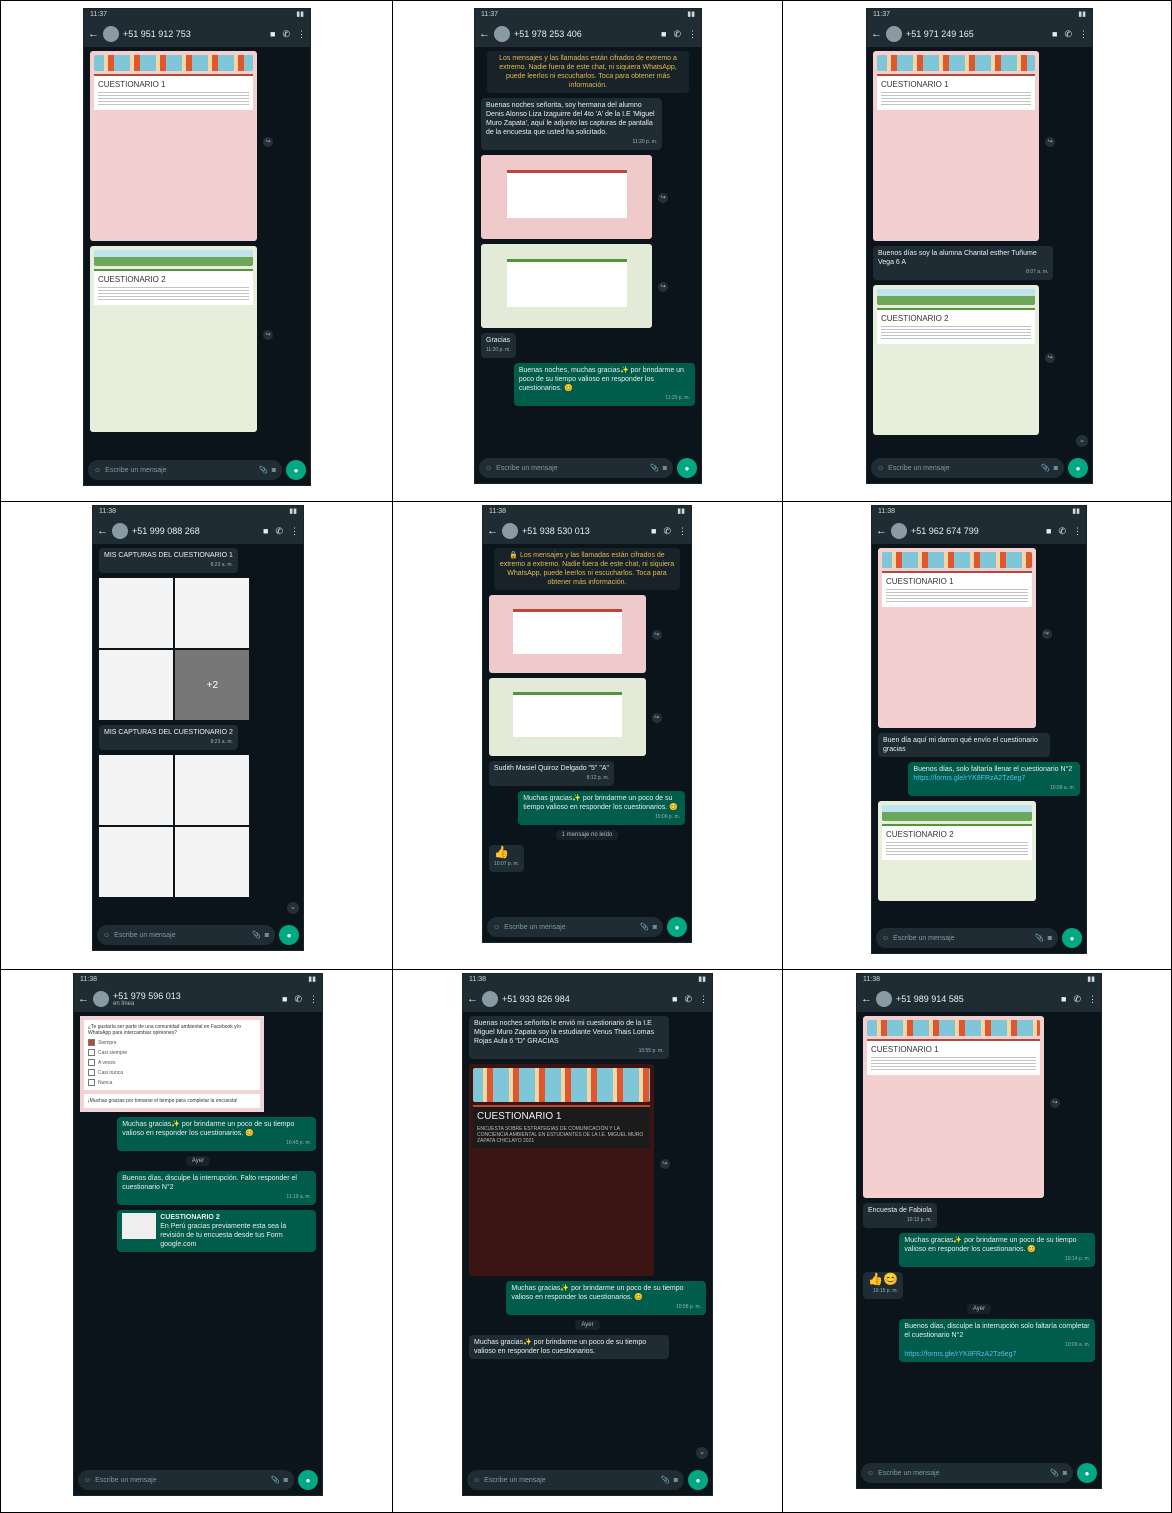  What do you see at coordinates (585, 999) in the screenshot?
I see `contact-name: +51 933 826 984` at bounding box center [585, 999].